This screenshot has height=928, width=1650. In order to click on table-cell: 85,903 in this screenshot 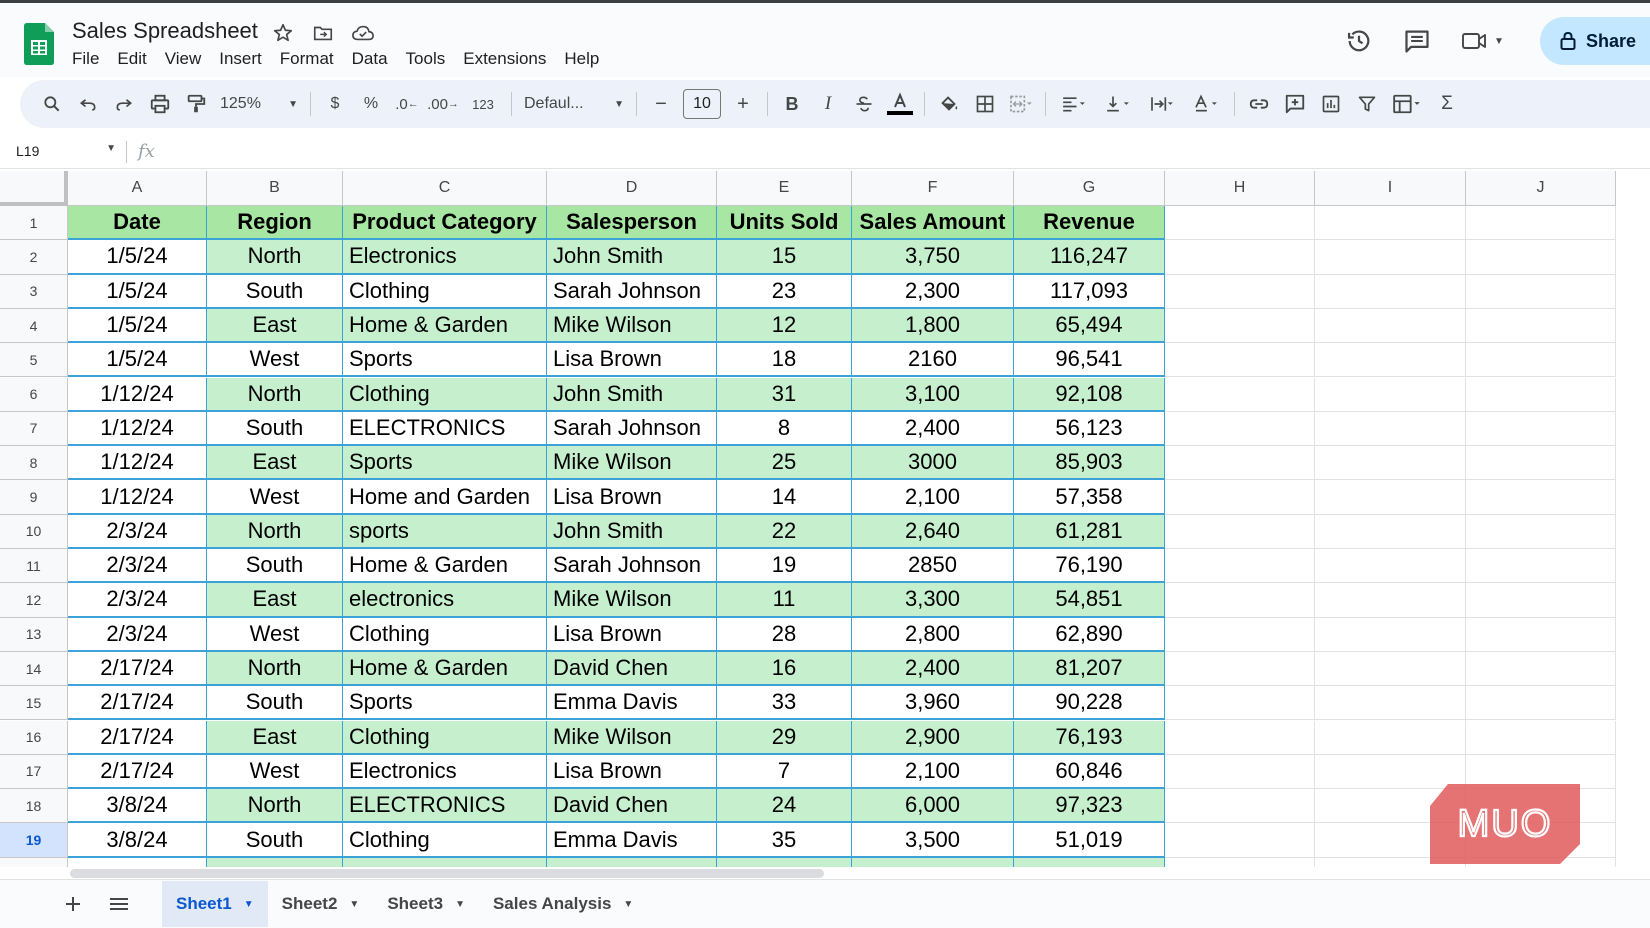, I will do `click(1089, 463)`.